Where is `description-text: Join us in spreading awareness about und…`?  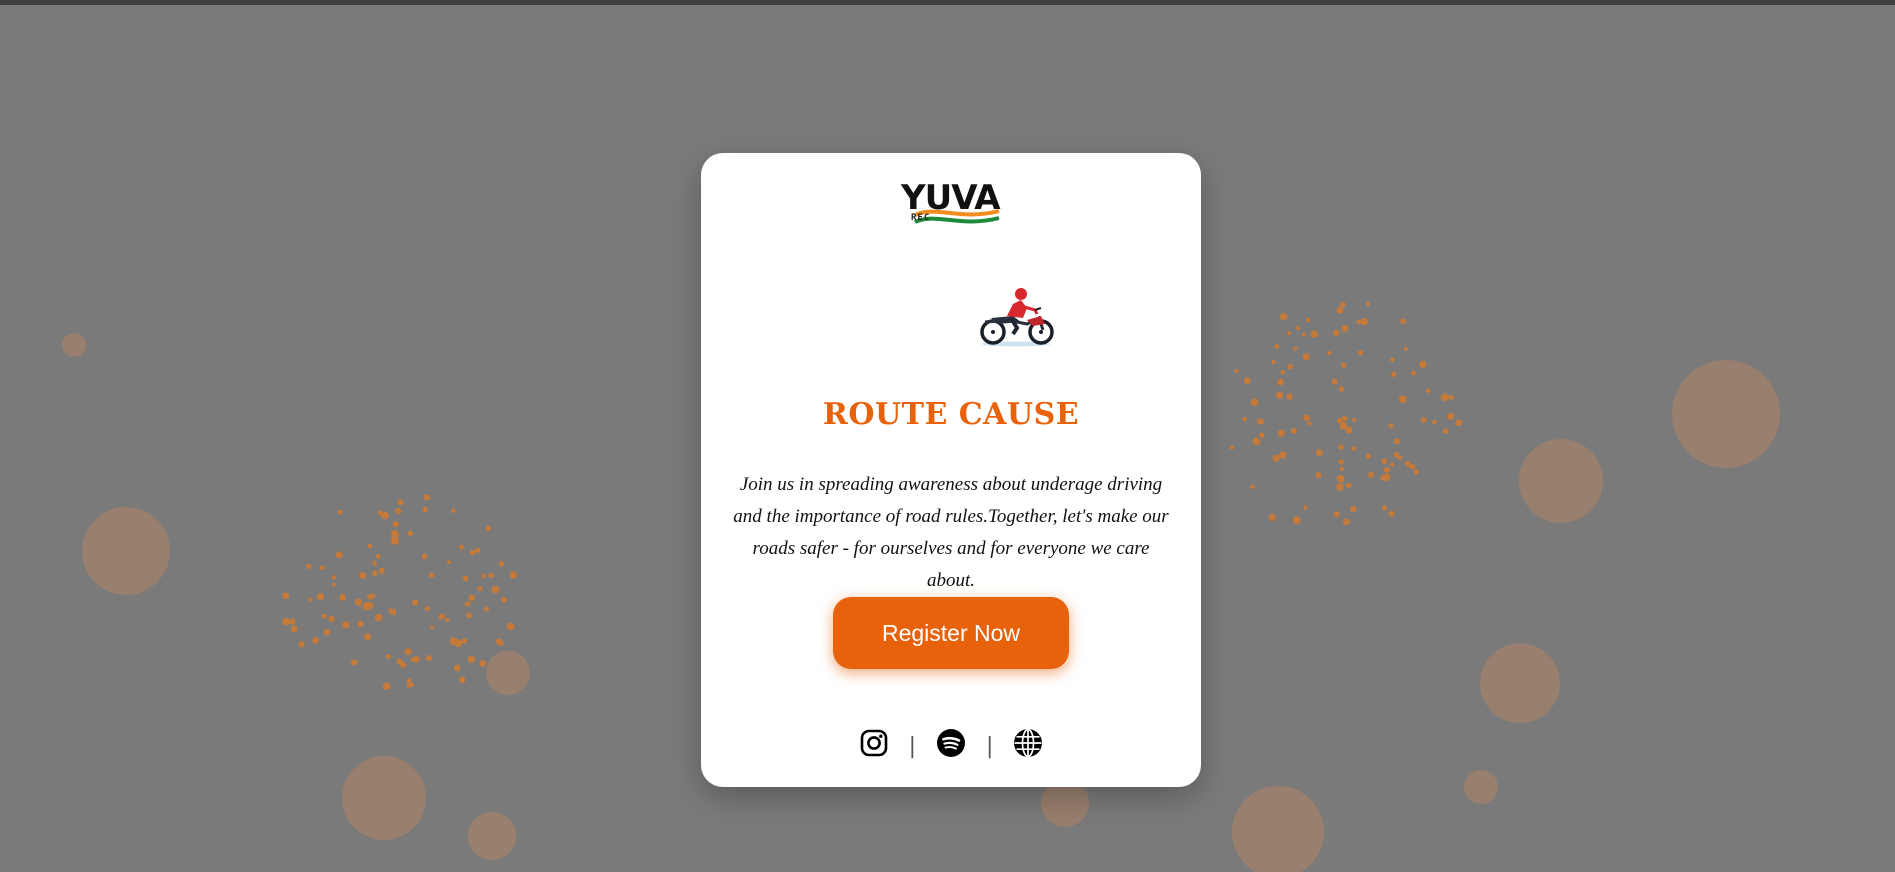
description-text: Join us in spreading awareness about und… is located at coordinates (951, 532).